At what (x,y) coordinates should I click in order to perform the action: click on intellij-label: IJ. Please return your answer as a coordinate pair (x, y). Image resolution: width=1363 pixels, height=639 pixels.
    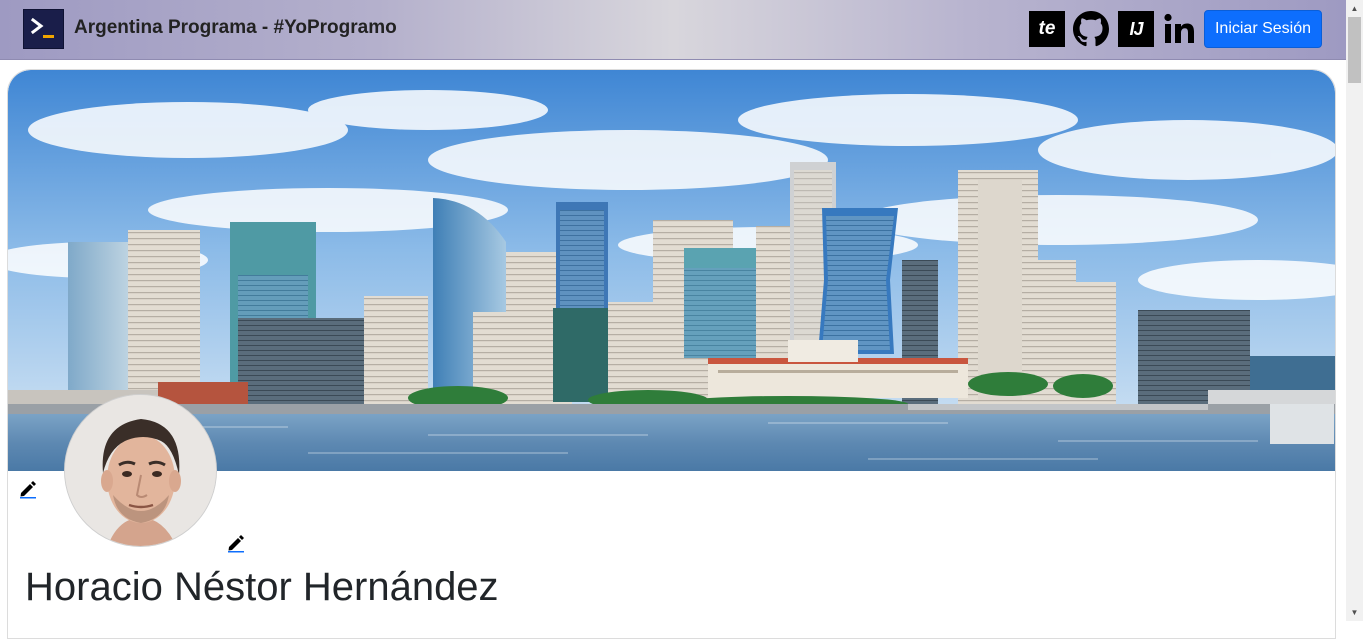
    Looking at the image, I should click on (1136, 29).